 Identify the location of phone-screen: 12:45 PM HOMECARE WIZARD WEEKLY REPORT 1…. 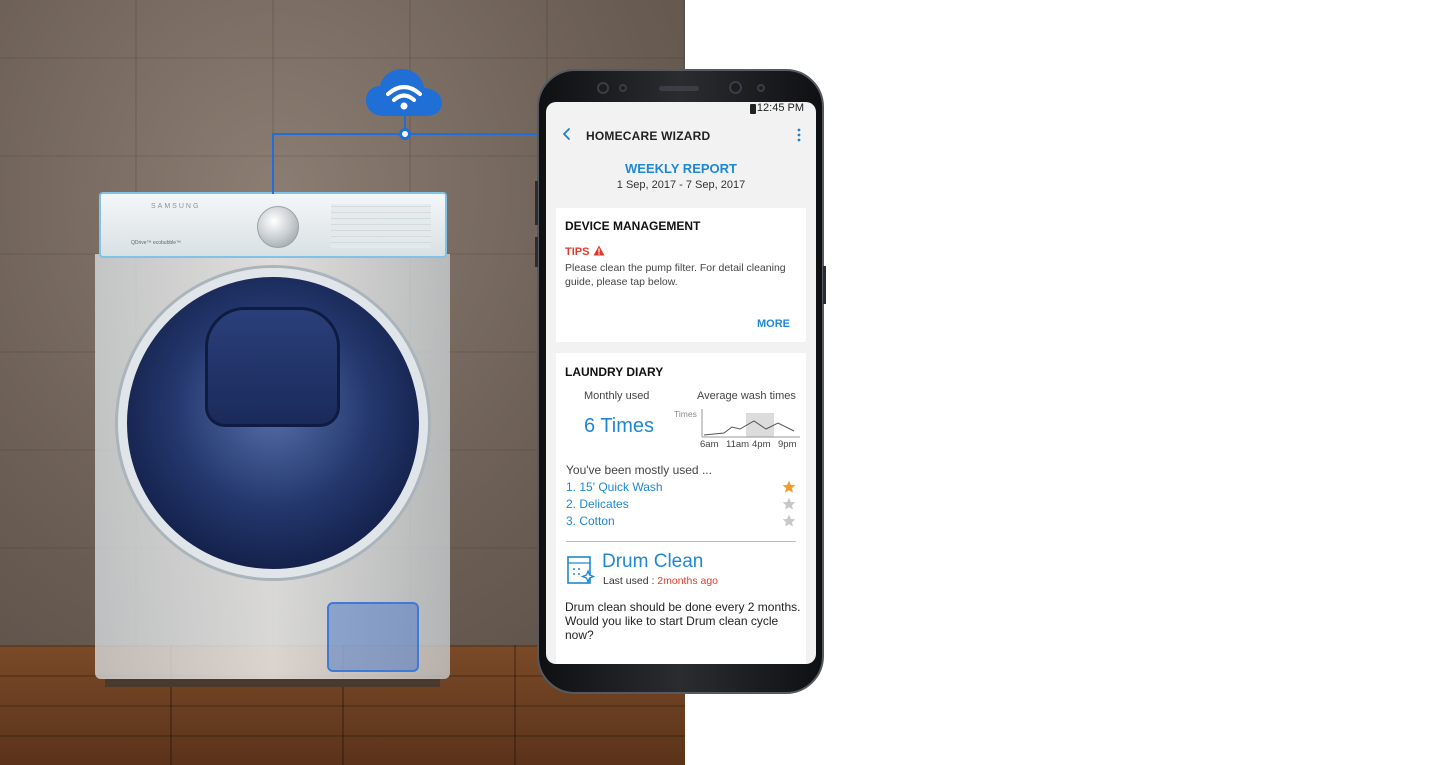
(681, 383).